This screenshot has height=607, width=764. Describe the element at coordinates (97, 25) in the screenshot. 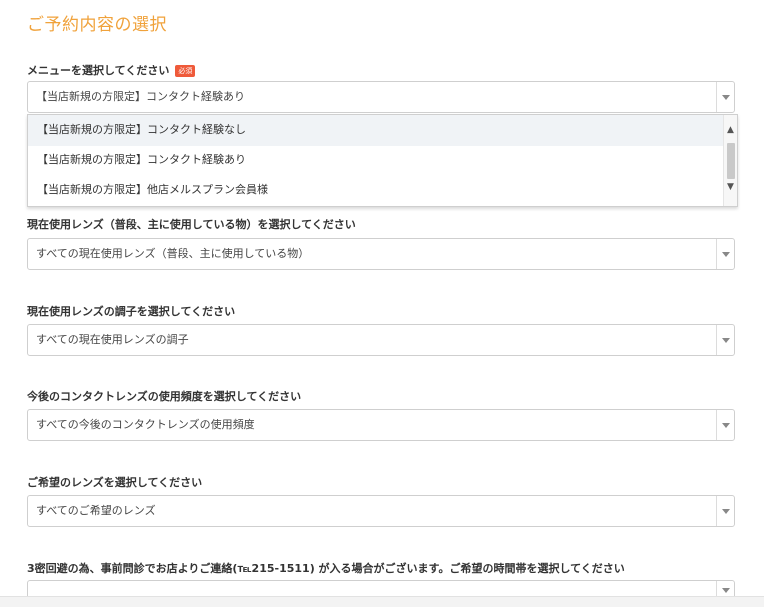

I see `page-title: ご予約内容の選択` at that location.